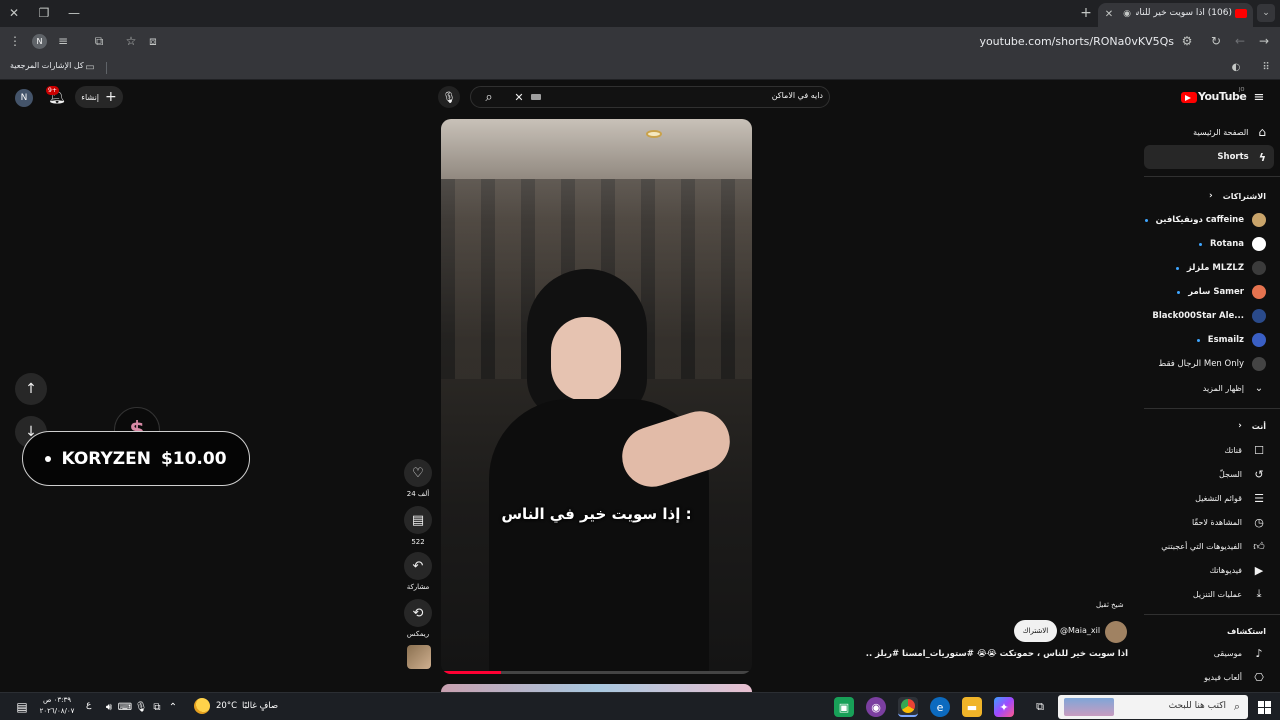 Image resolution: width=1280 pixels, height=720 pixels. What do you see at coordinates (1212, 546) in the screenshot?
I see `sidebar-item-liked: الفيديوهات التي أعجبتني 👍︎` at bounding box center [1212, 546].